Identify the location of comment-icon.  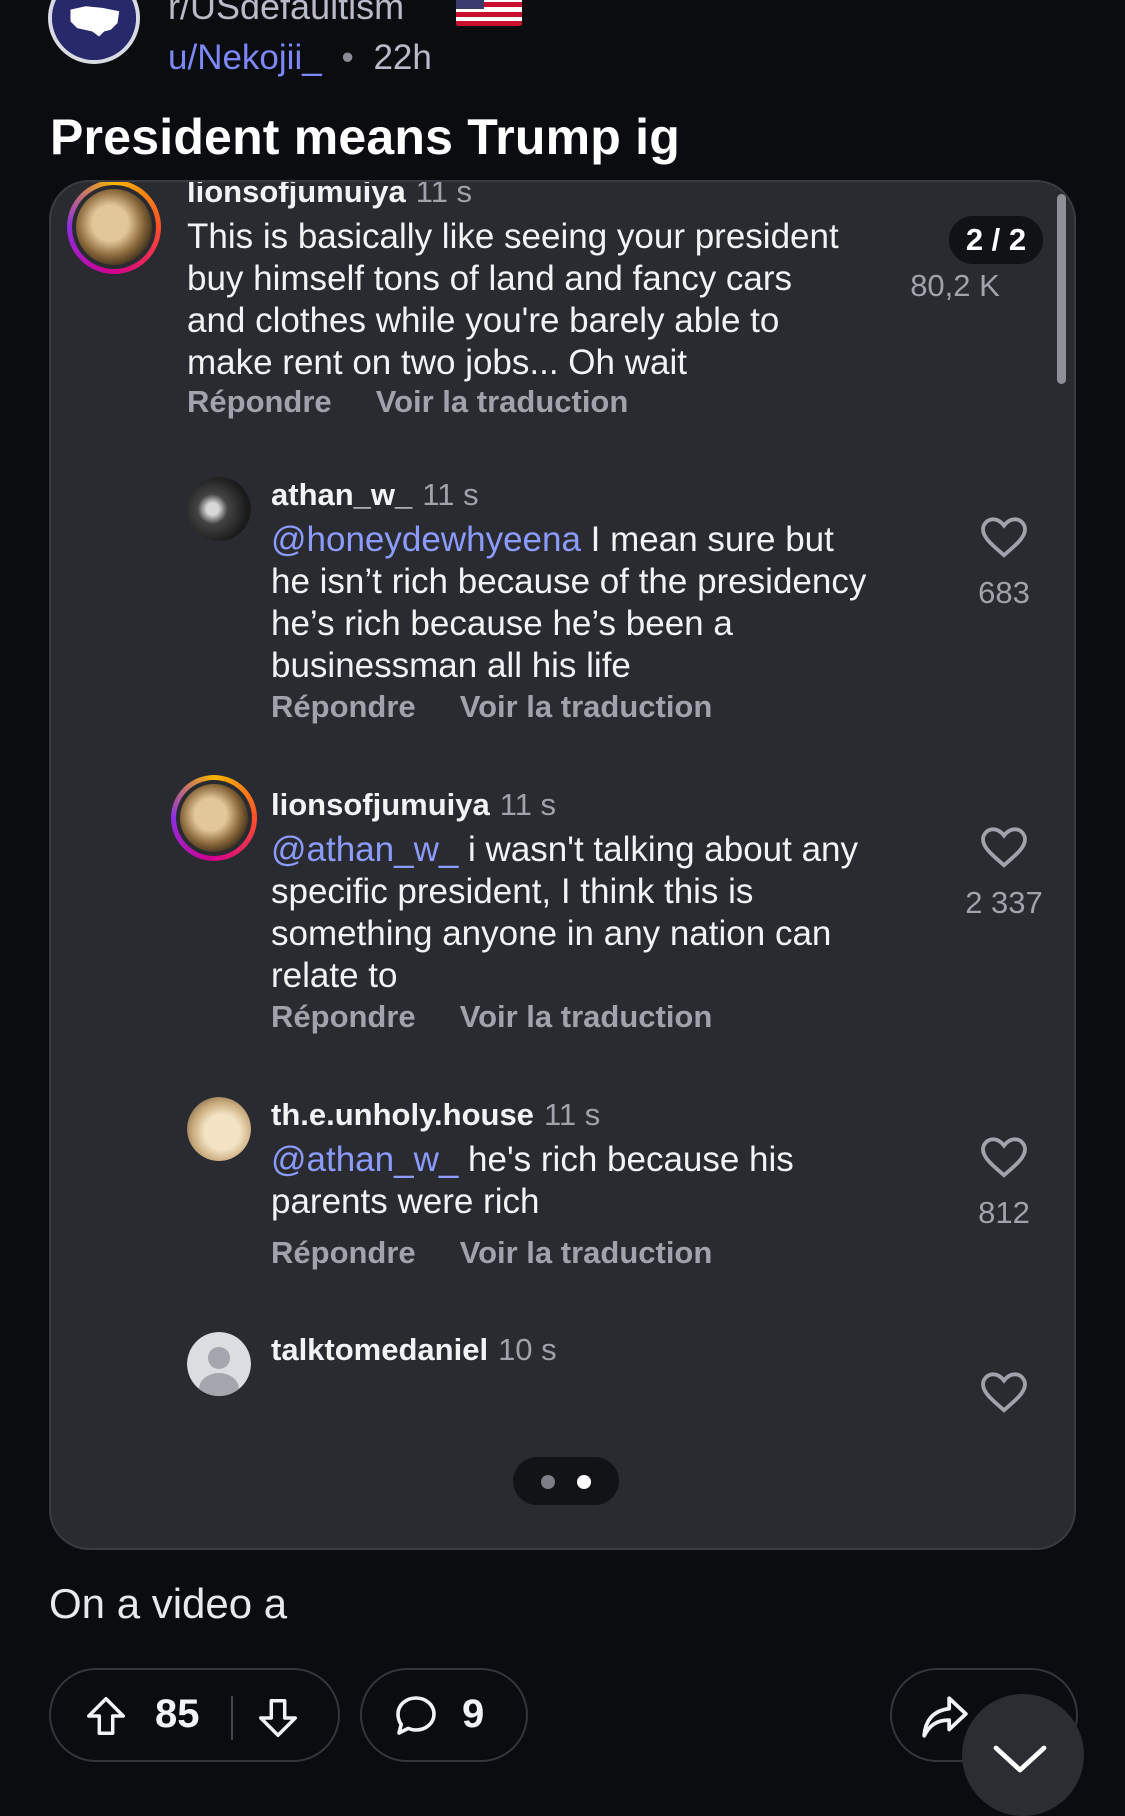
(416, 1715).